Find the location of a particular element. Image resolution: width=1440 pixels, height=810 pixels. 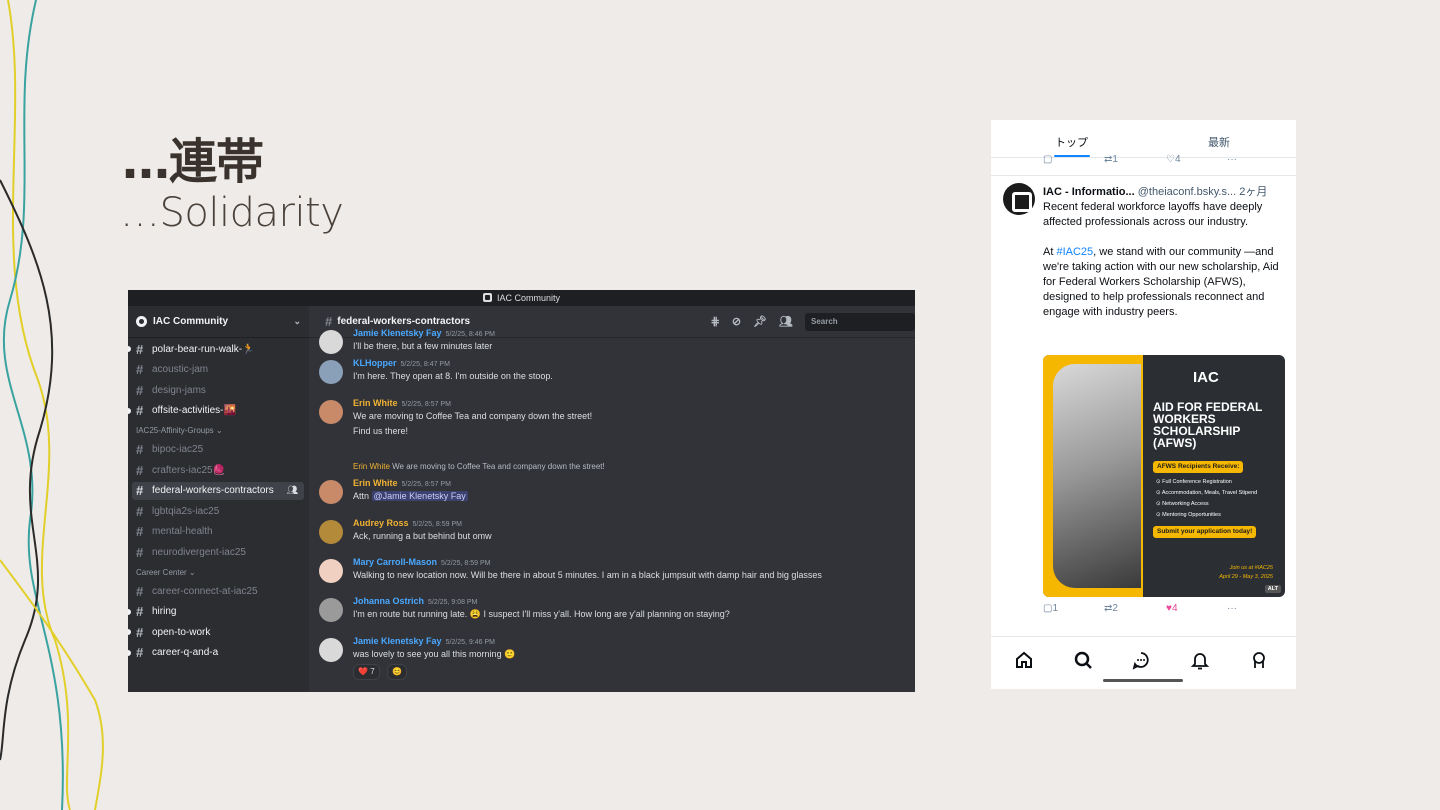

server-name: IAC Community is located at coordinates (190, 321).